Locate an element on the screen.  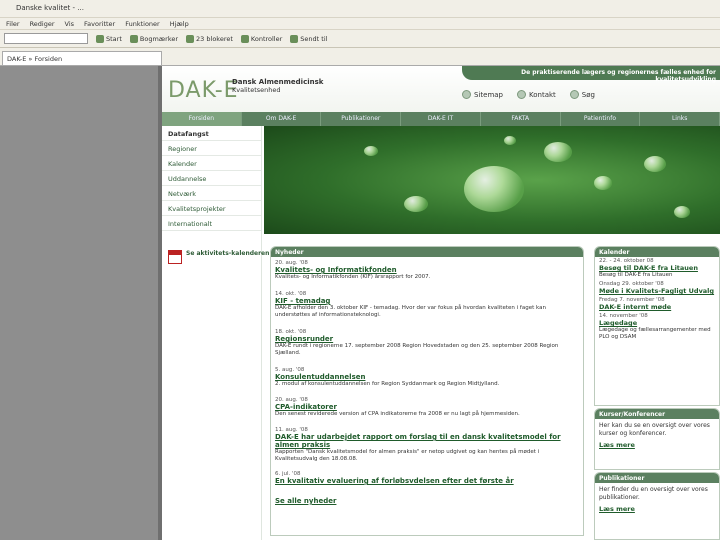
event-link: Lægedage is located at coordinates (657, 323).